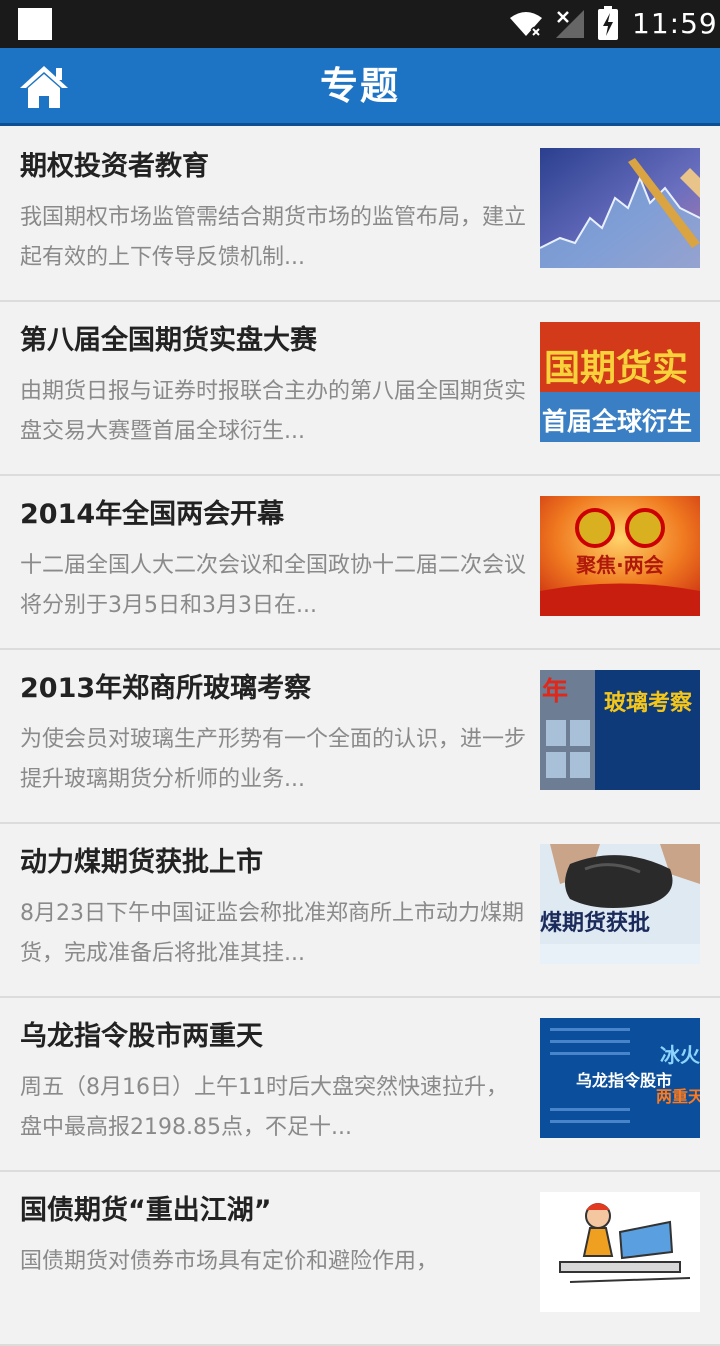 This screenshot has height=1346, width=720. I want to click on list-item: 国债期货“重出江湖” 国债期货对债券市场具有定价和避险作用，, so click(360, 1259).